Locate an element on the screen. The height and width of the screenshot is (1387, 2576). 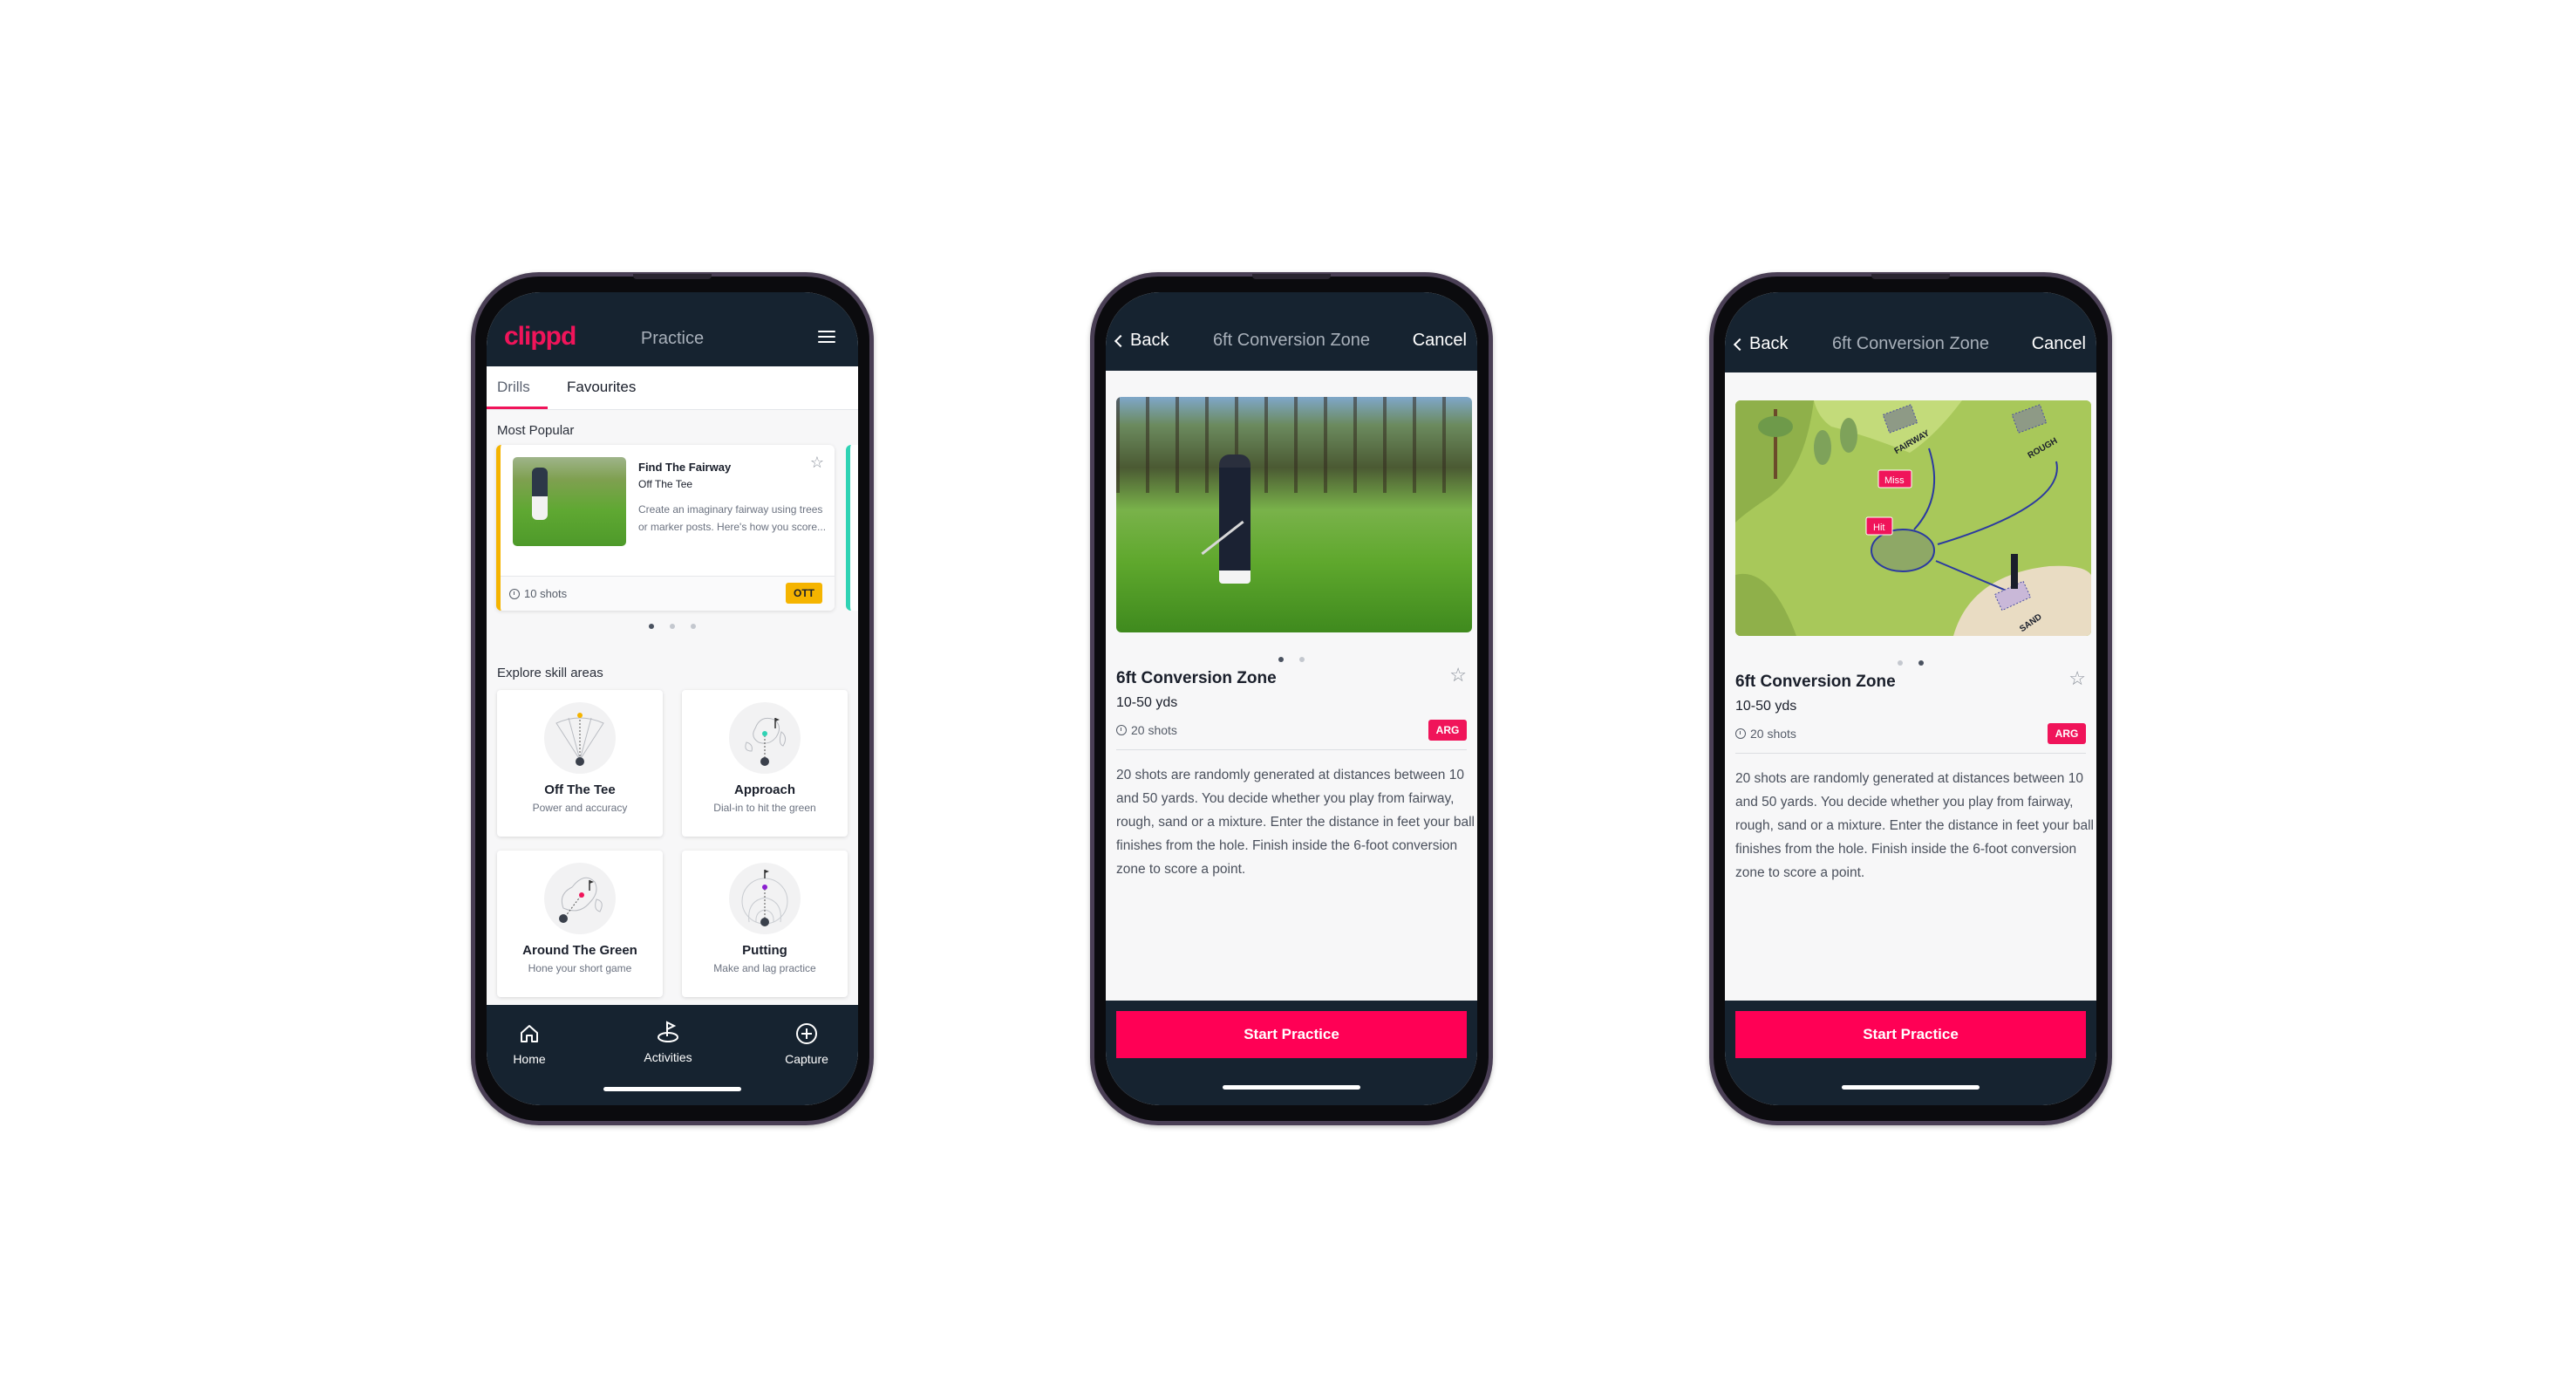
skill-name: Putting is located at coordinates (765, 951).